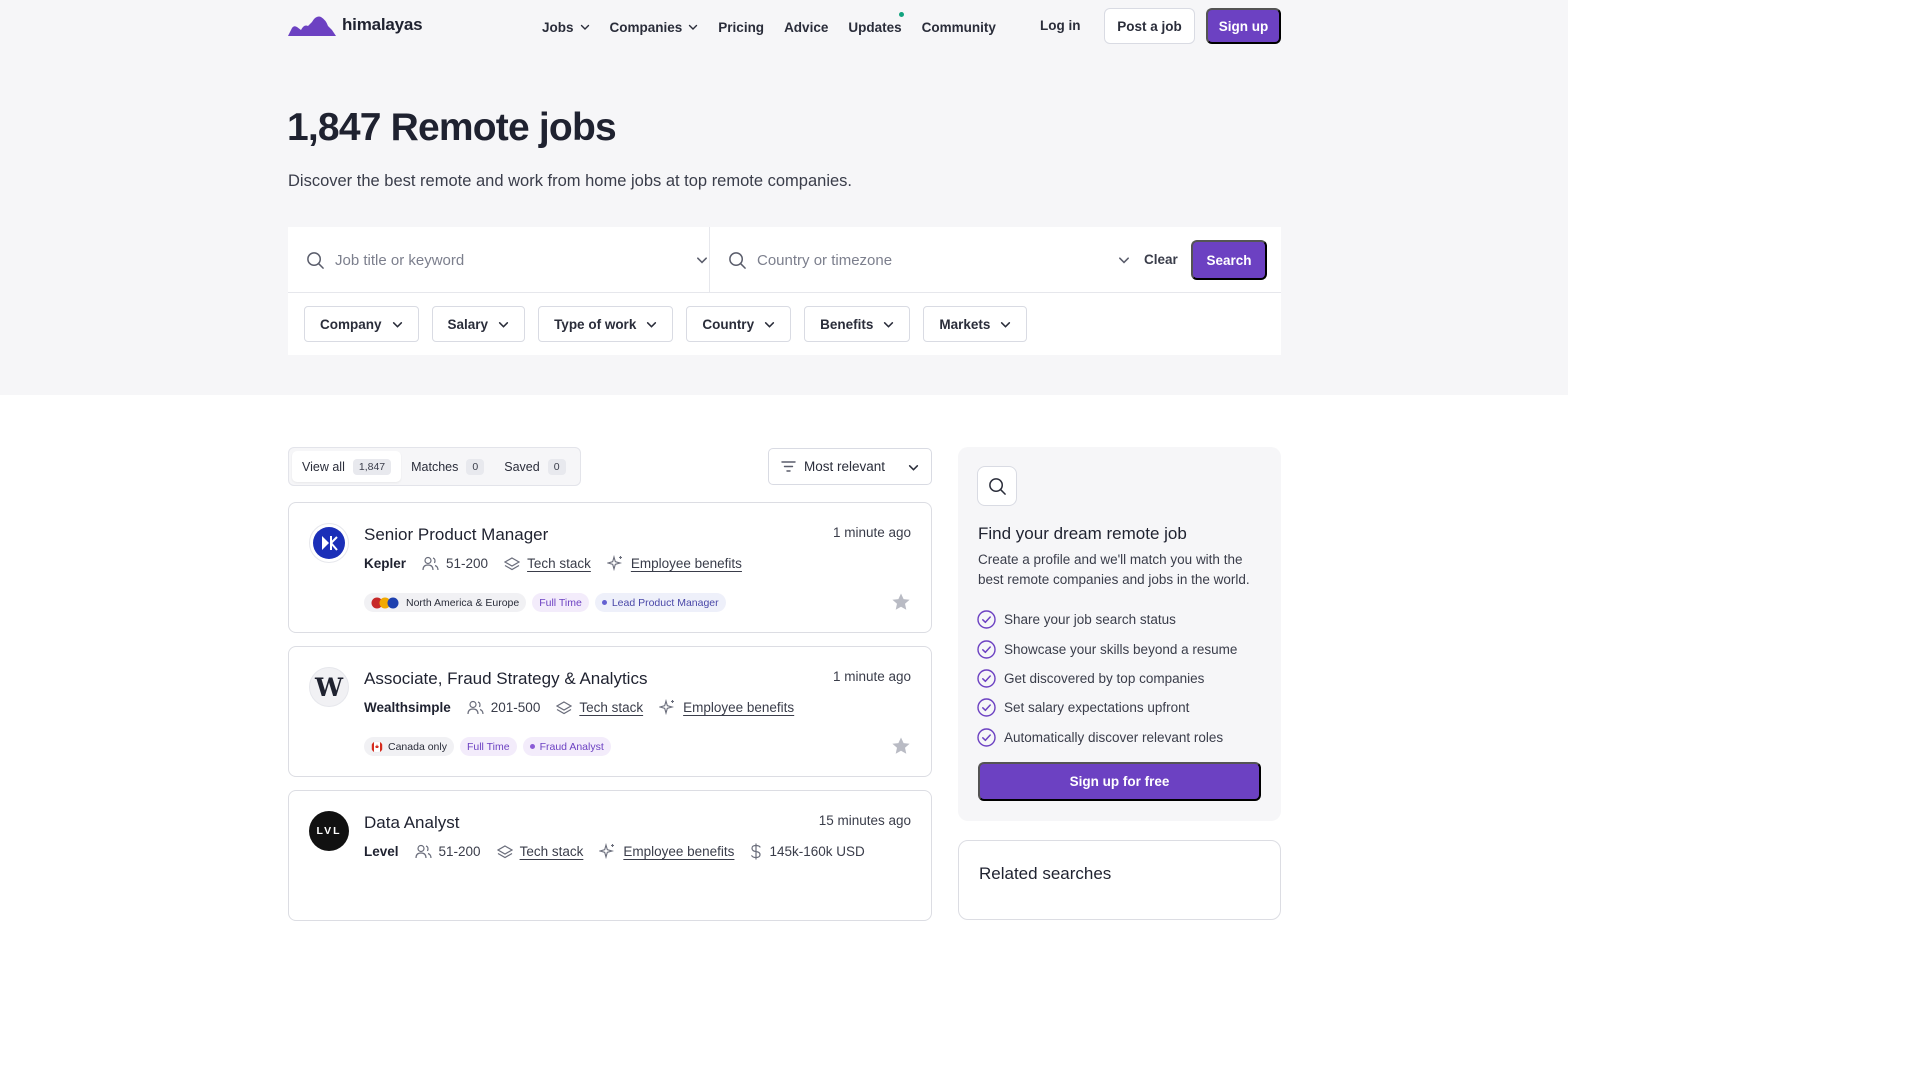 The image size is (1920, 1080). I want to click on location-search-input: Country or timezone, so click(929, 260).